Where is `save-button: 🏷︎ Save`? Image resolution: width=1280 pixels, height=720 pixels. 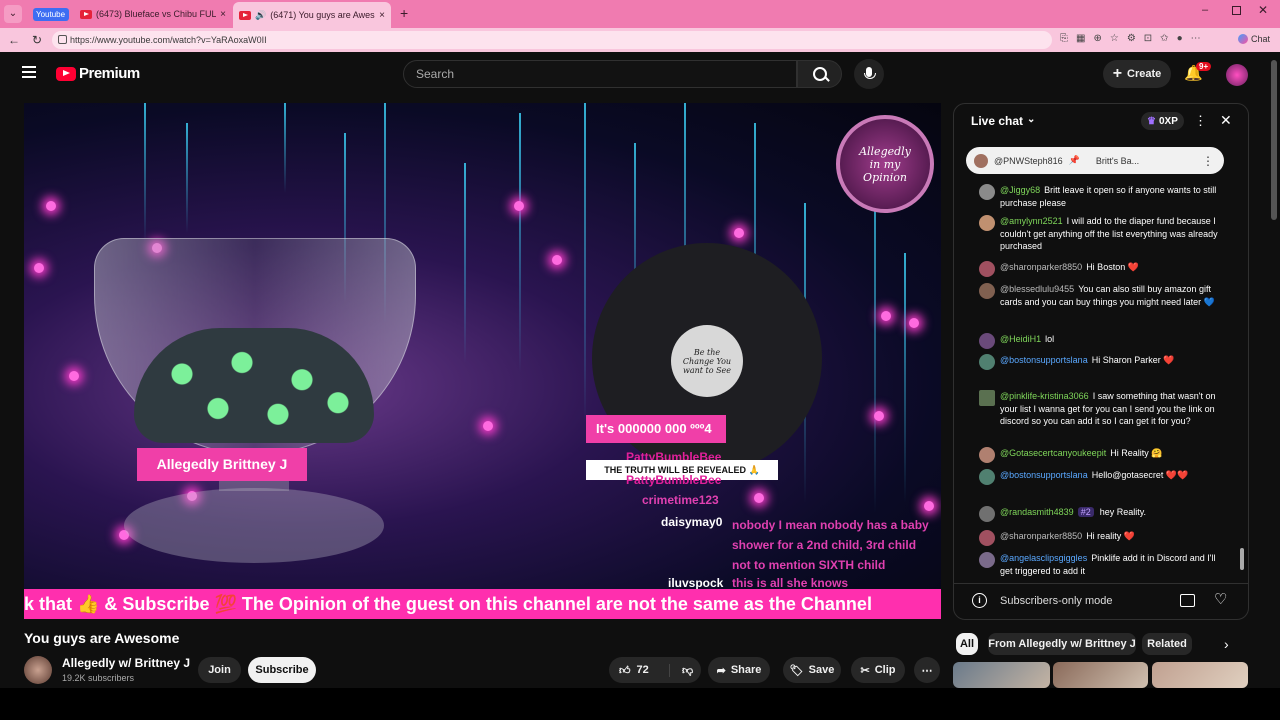
save-button: 🏷︎ Save is located at coordinates (812, 670).